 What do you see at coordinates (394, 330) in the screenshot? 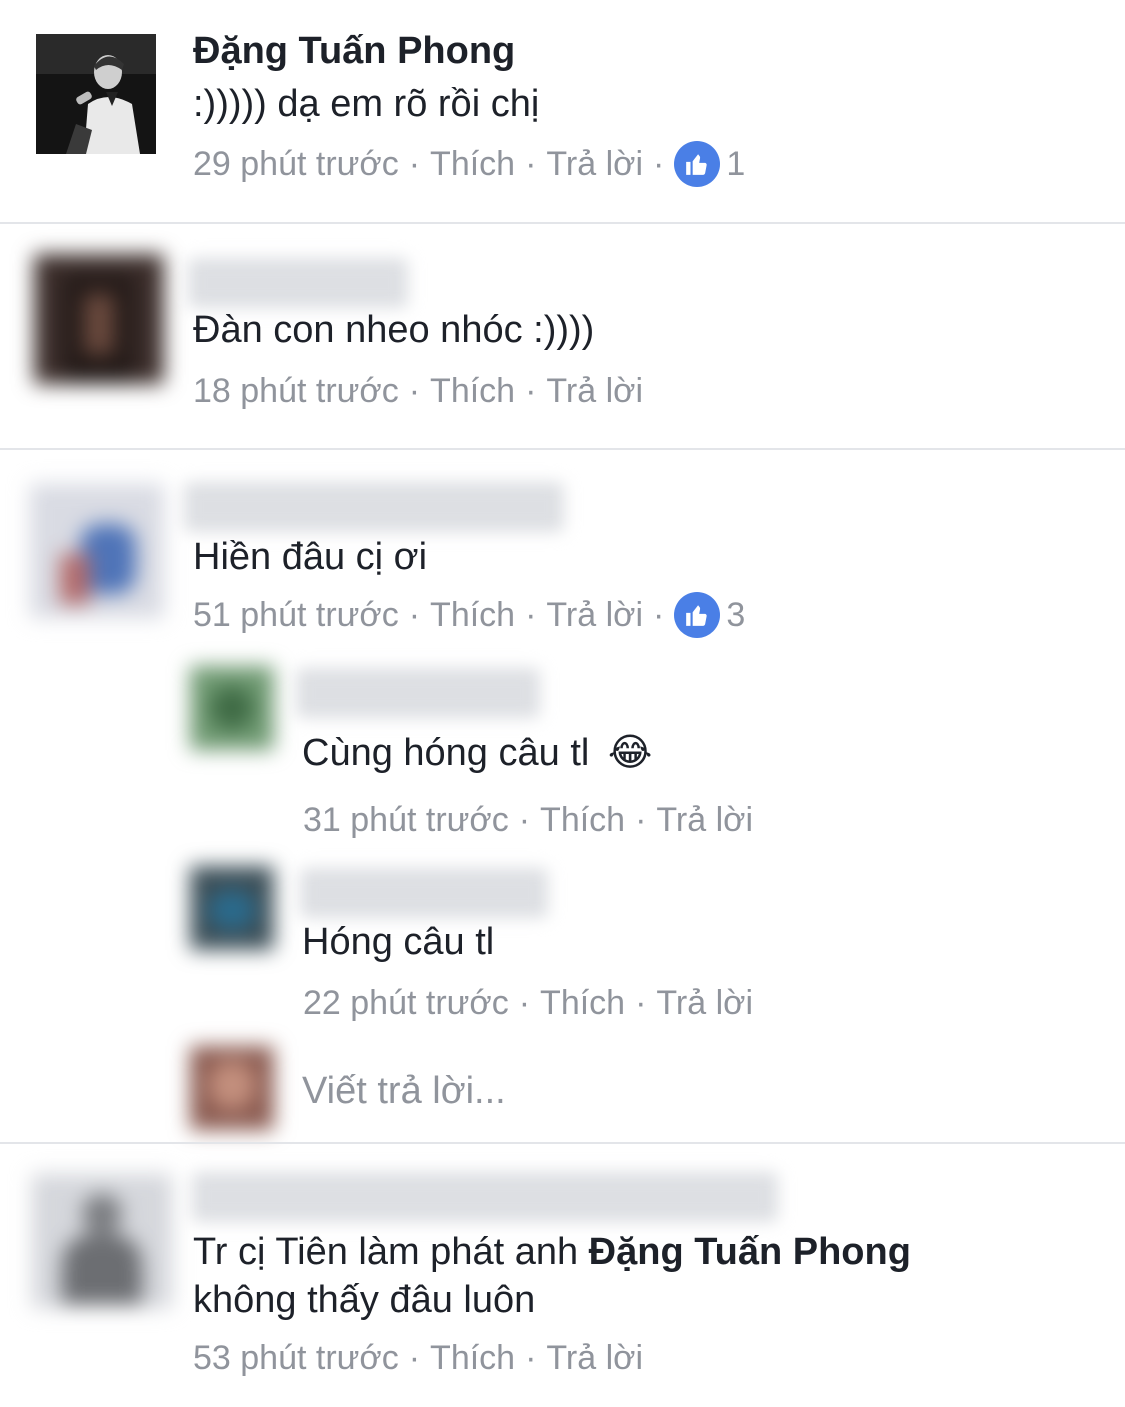
I see `comment-text: Đàn con nheo nhóc :))))` at bounding box center [394, 330].